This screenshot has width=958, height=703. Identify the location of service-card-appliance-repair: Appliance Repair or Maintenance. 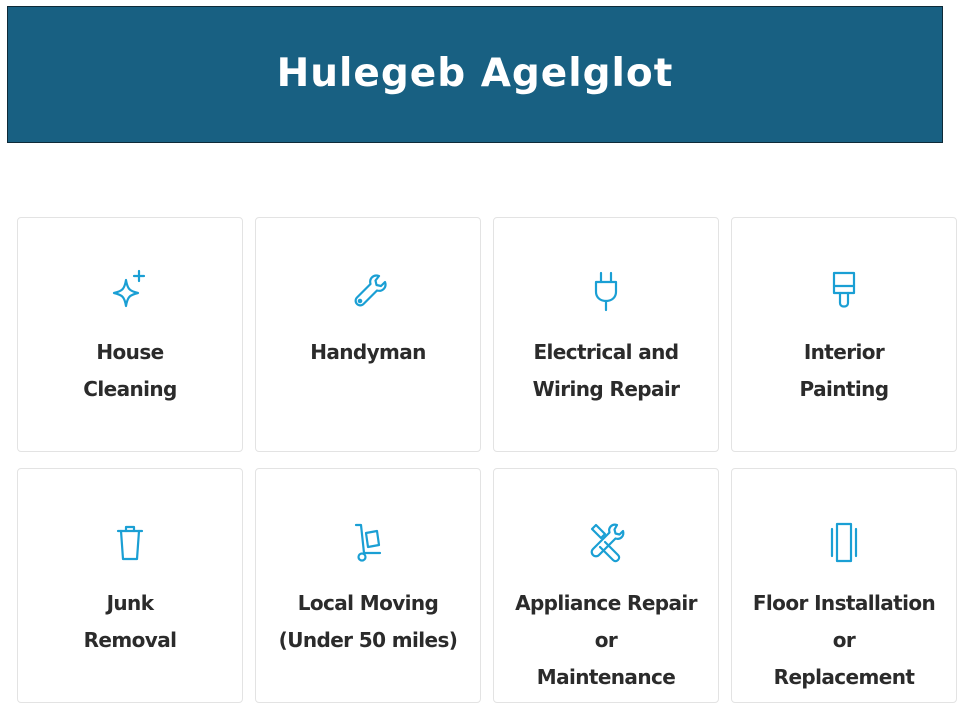
(606, 585).